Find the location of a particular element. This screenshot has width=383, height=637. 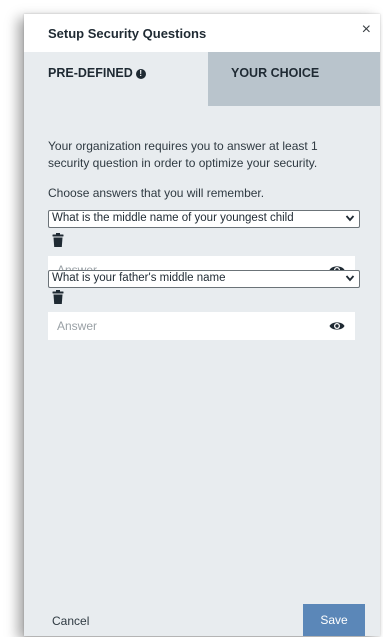

question-select-2: What is your father's middle name is located at coordinates (204, 279).